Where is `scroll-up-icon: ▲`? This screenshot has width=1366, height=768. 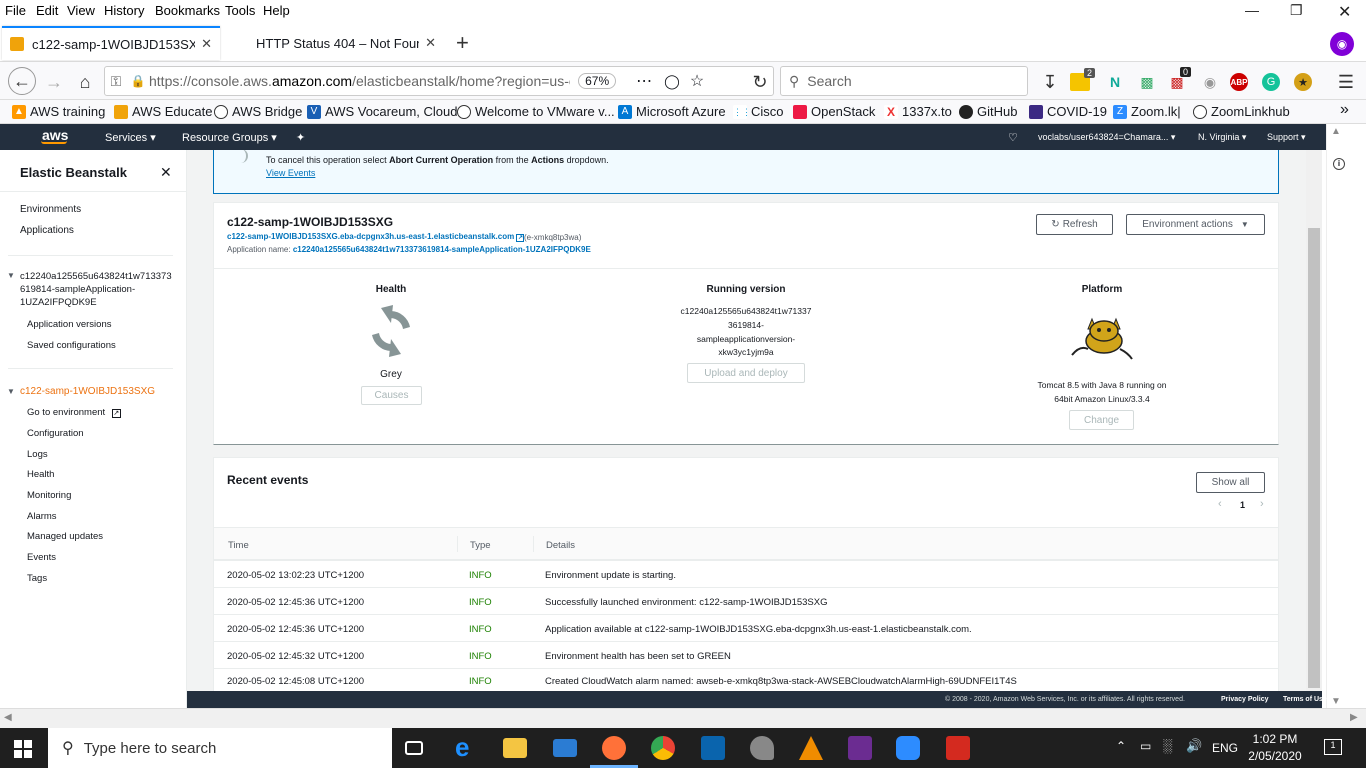
scroll-up-icon: ▲ is located at coordinates (1336, 131).